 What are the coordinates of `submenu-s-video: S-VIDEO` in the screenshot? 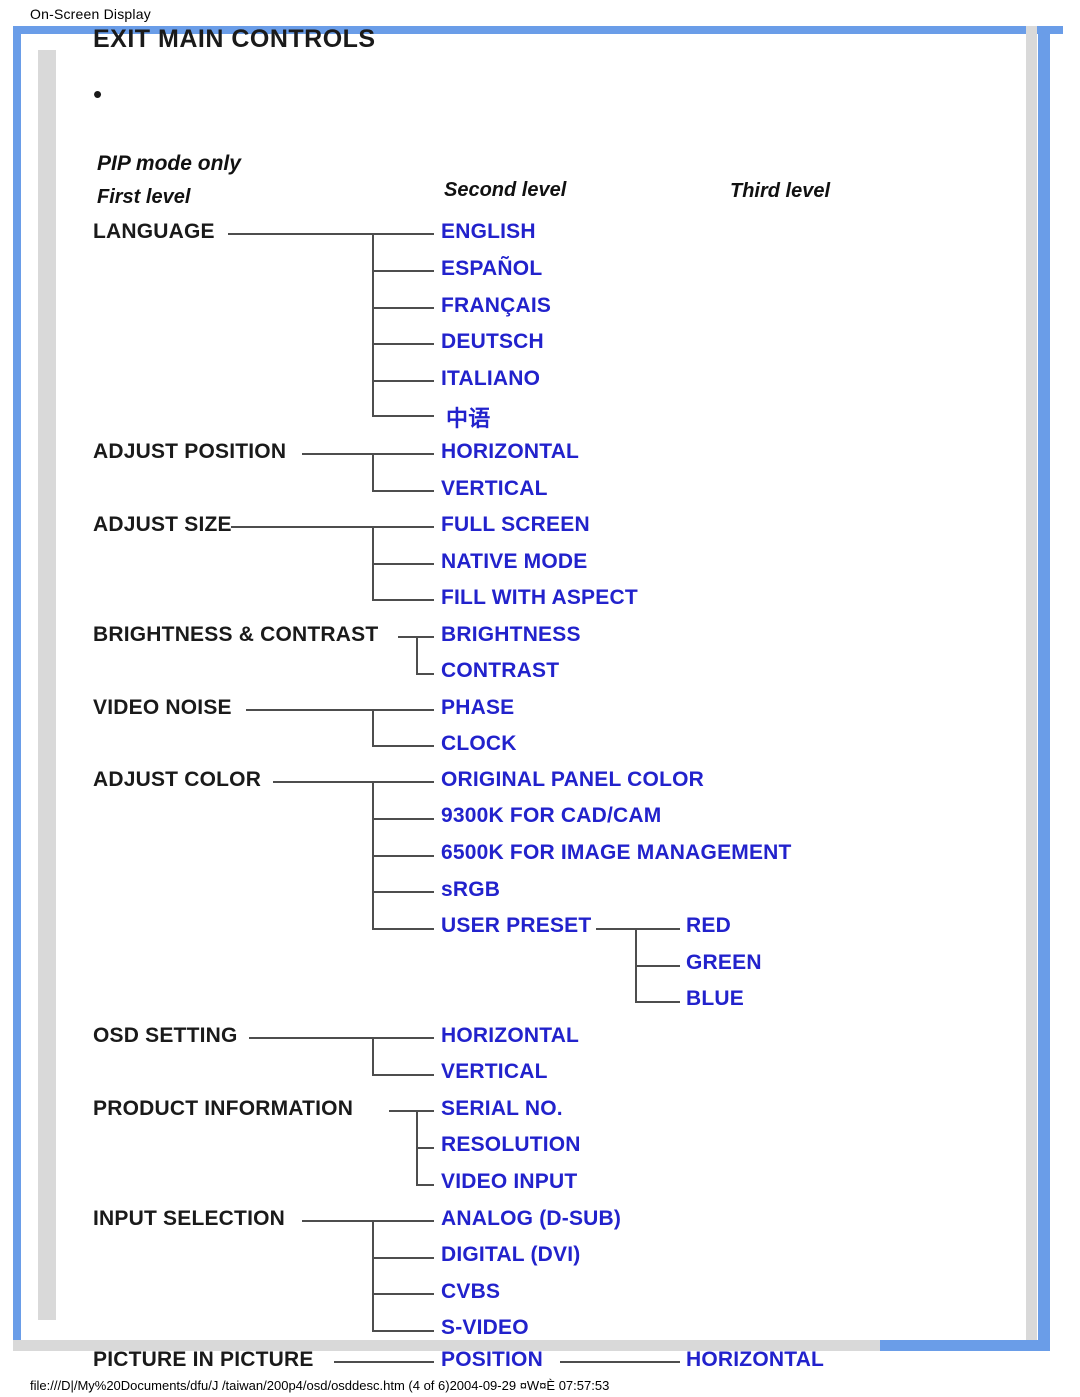 It's located at (485, 1328).